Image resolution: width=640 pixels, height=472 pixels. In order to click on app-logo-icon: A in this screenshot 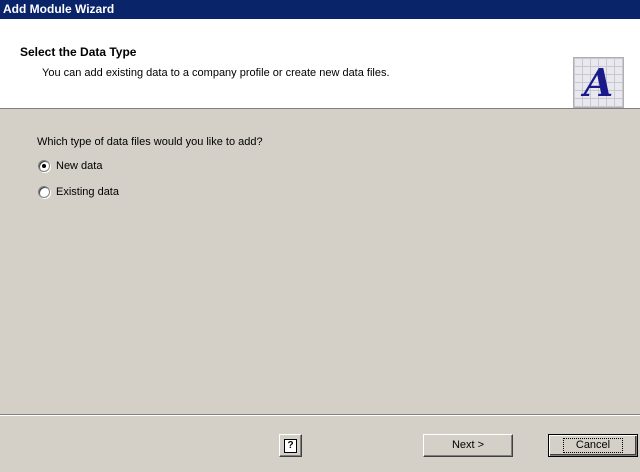, I will do `click(598, 82)`.